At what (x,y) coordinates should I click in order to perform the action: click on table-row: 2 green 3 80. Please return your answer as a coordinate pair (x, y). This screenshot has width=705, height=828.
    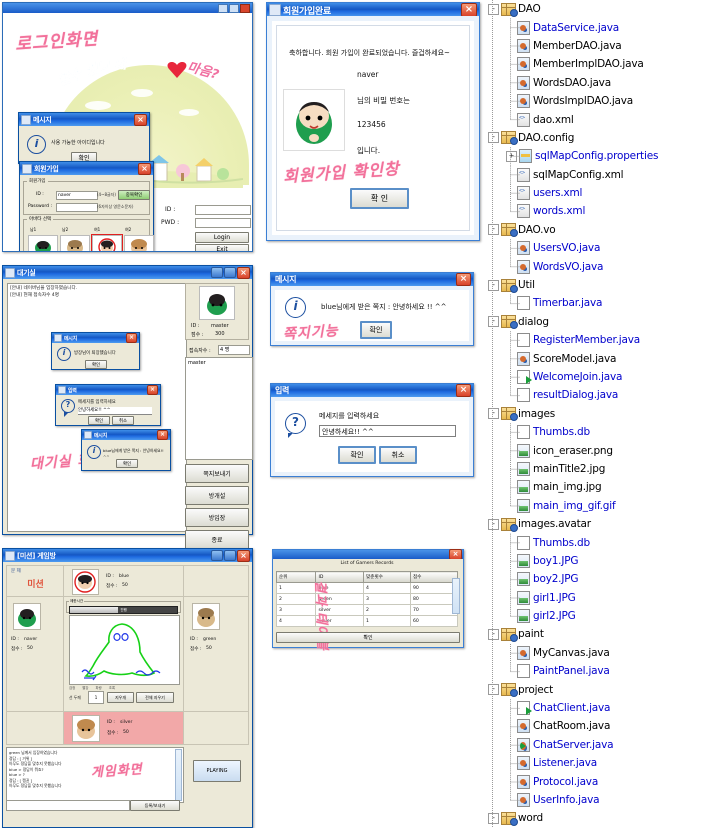
    Looking at the image, I should click on (367, 599).